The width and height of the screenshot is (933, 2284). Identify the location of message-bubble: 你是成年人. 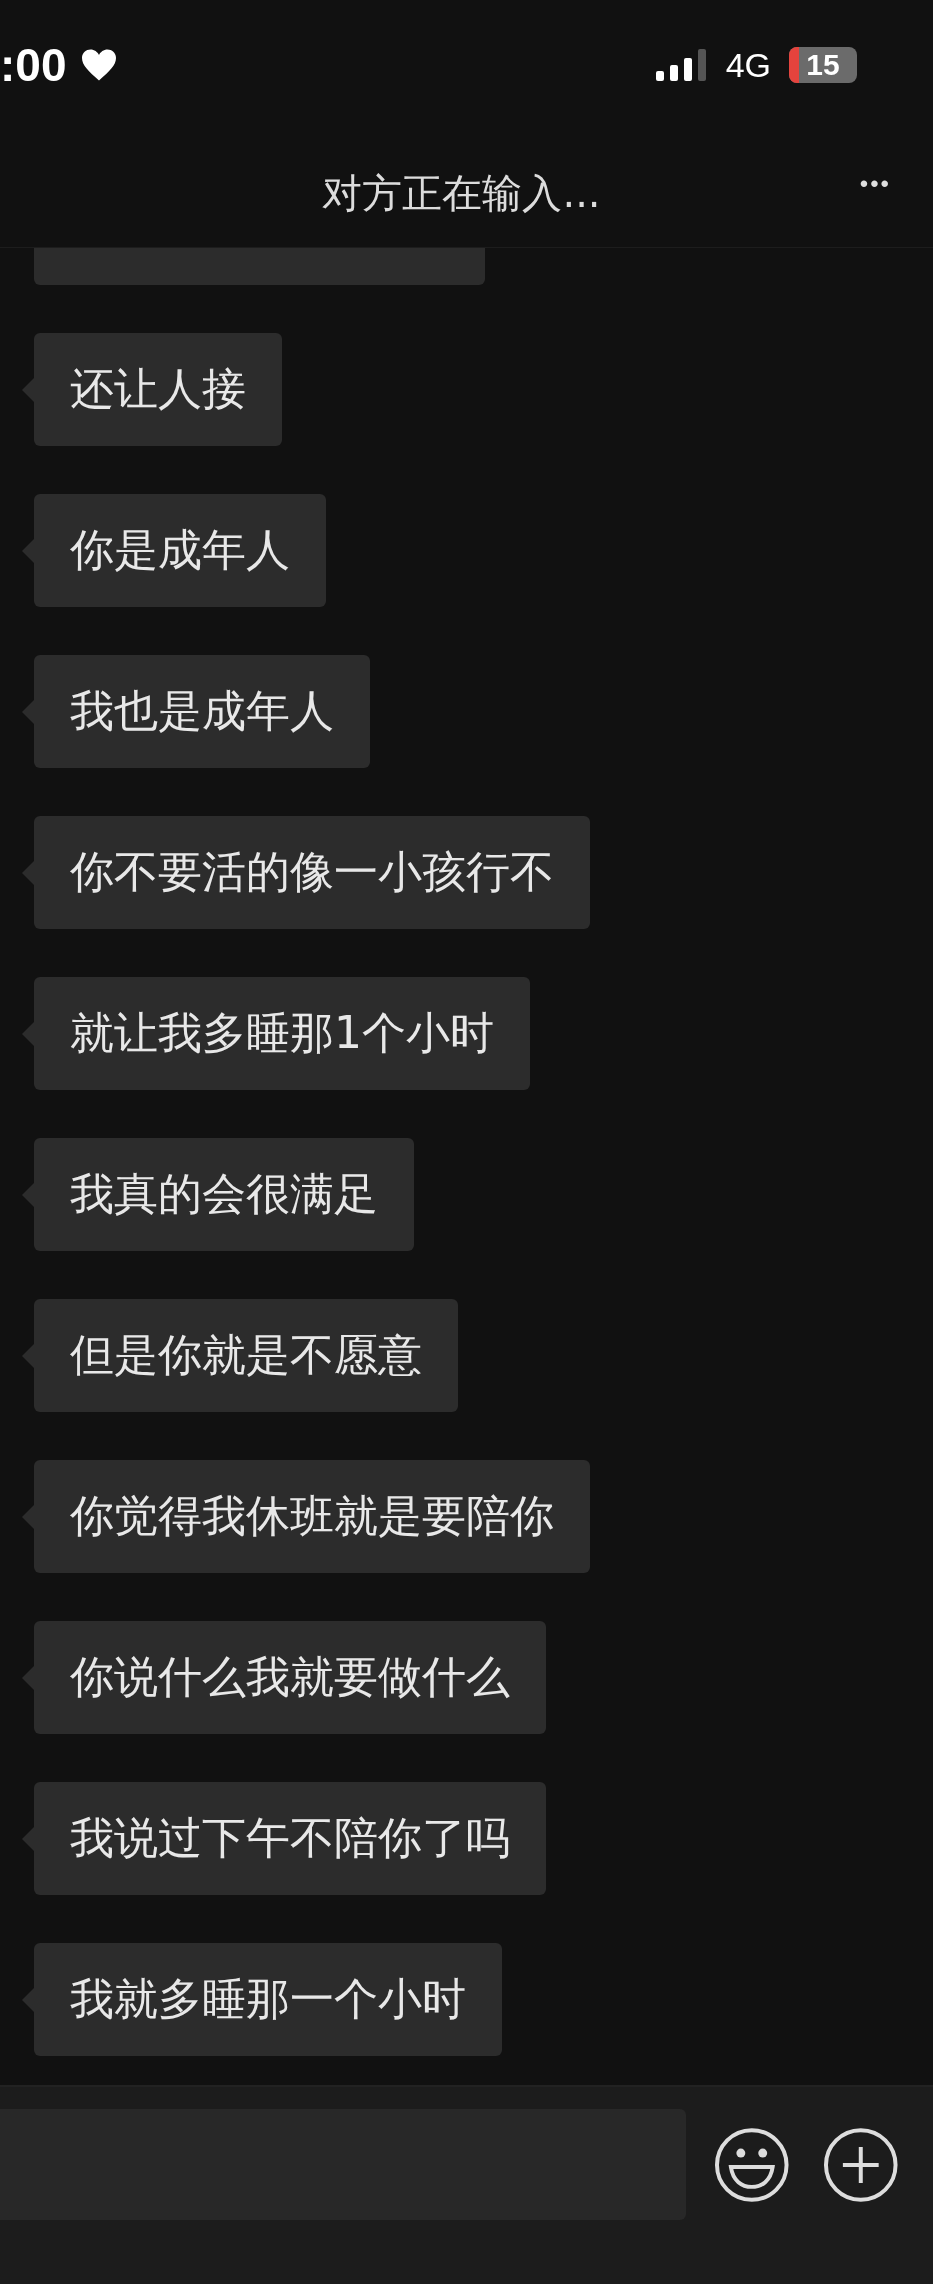
(180, 550).